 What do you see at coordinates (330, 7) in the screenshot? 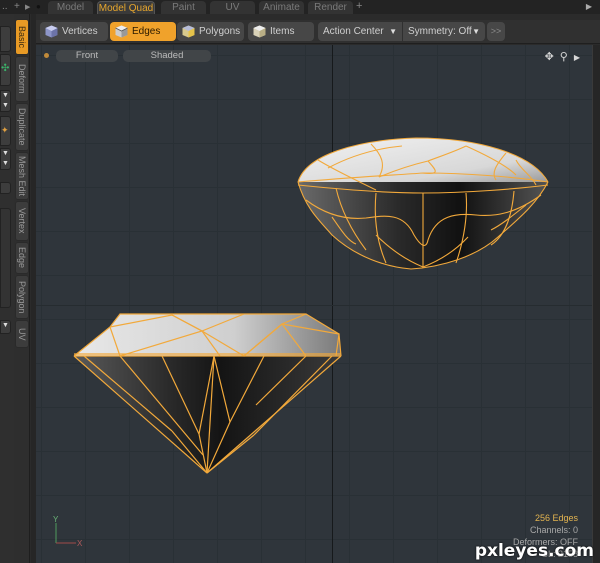
I see `tab-render: Render` at bounding box center [330, 7].